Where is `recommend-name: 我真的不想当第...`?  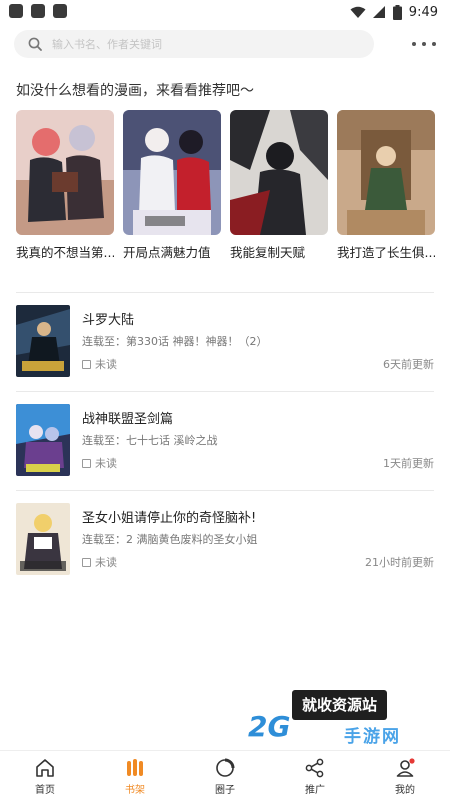 recommend-name: 我真的不想当第... is located at coordinates (65, 252).